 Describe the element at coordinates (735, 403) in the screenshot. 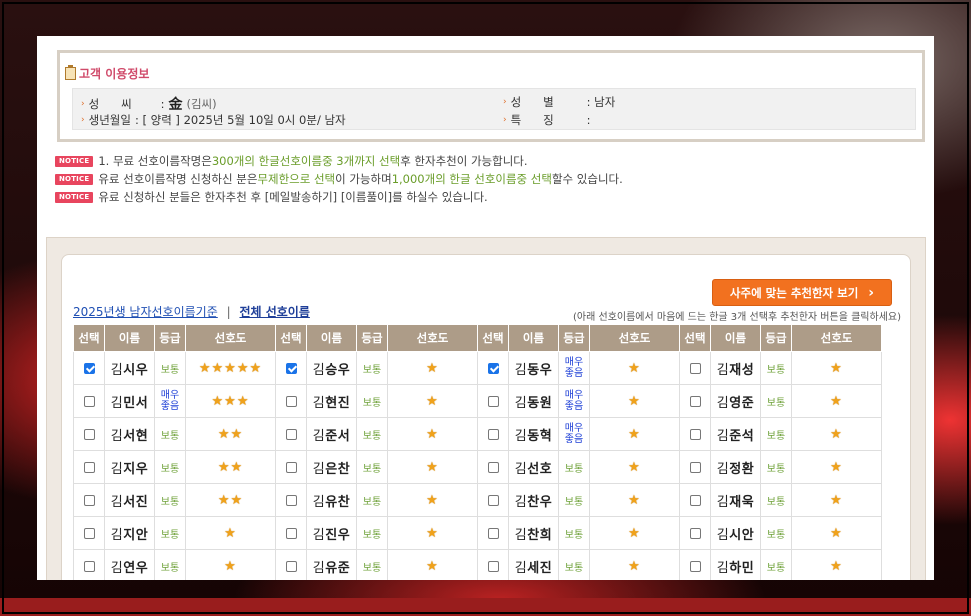

I see `korean-name: 김영준` at that location.